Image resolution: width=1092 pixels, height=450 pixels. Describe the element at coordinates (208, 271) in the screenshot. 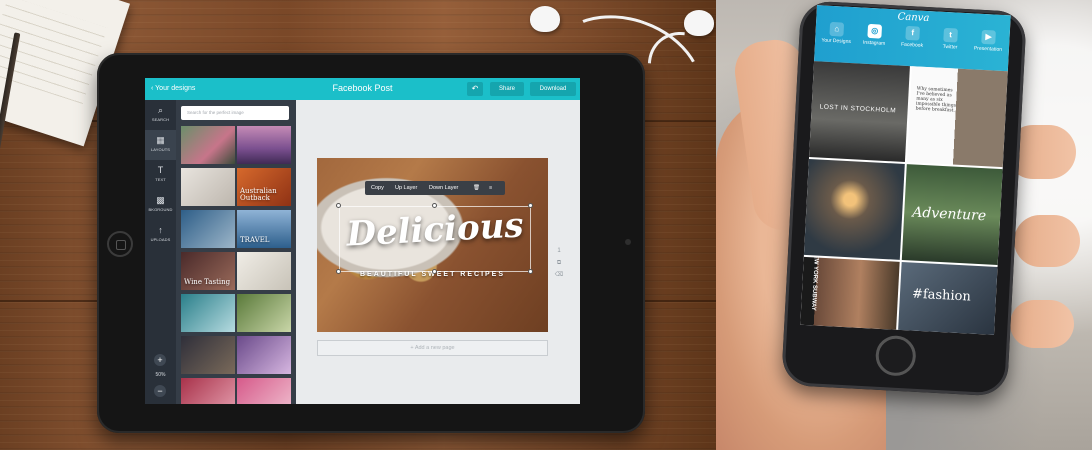

I see `layout-thumbnail: Wine Tasting` at that location.